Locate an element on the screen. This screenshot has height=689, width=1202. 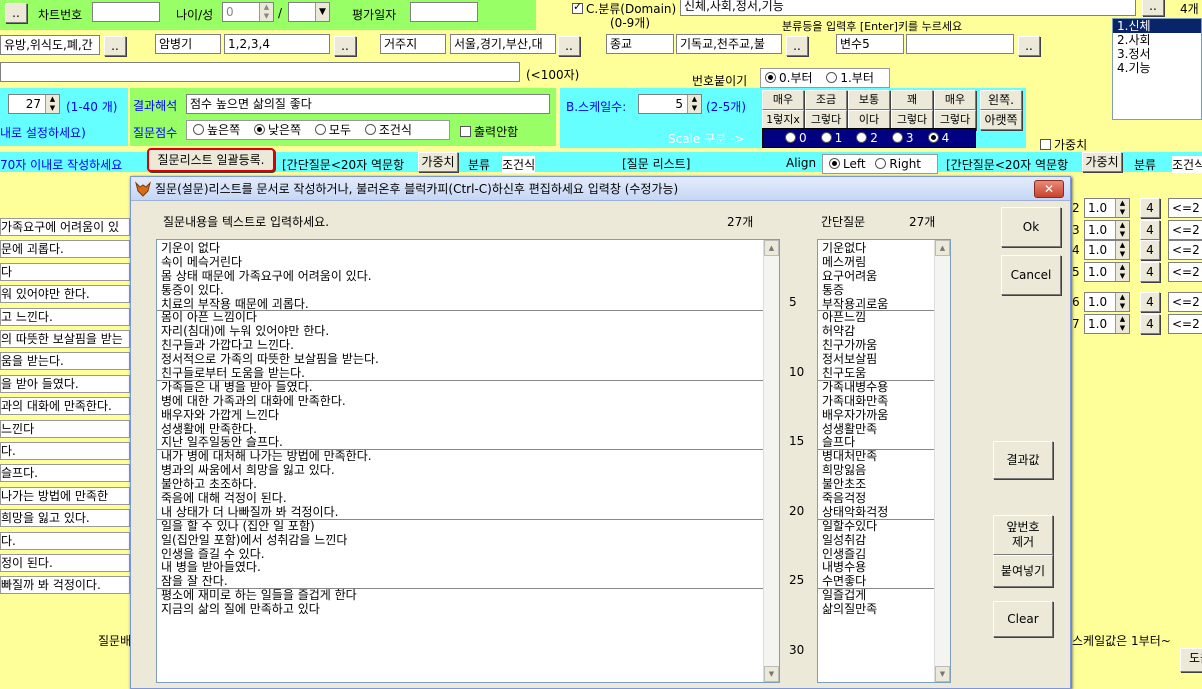
clear-button: Clear is located at coordinates (1023, 619).